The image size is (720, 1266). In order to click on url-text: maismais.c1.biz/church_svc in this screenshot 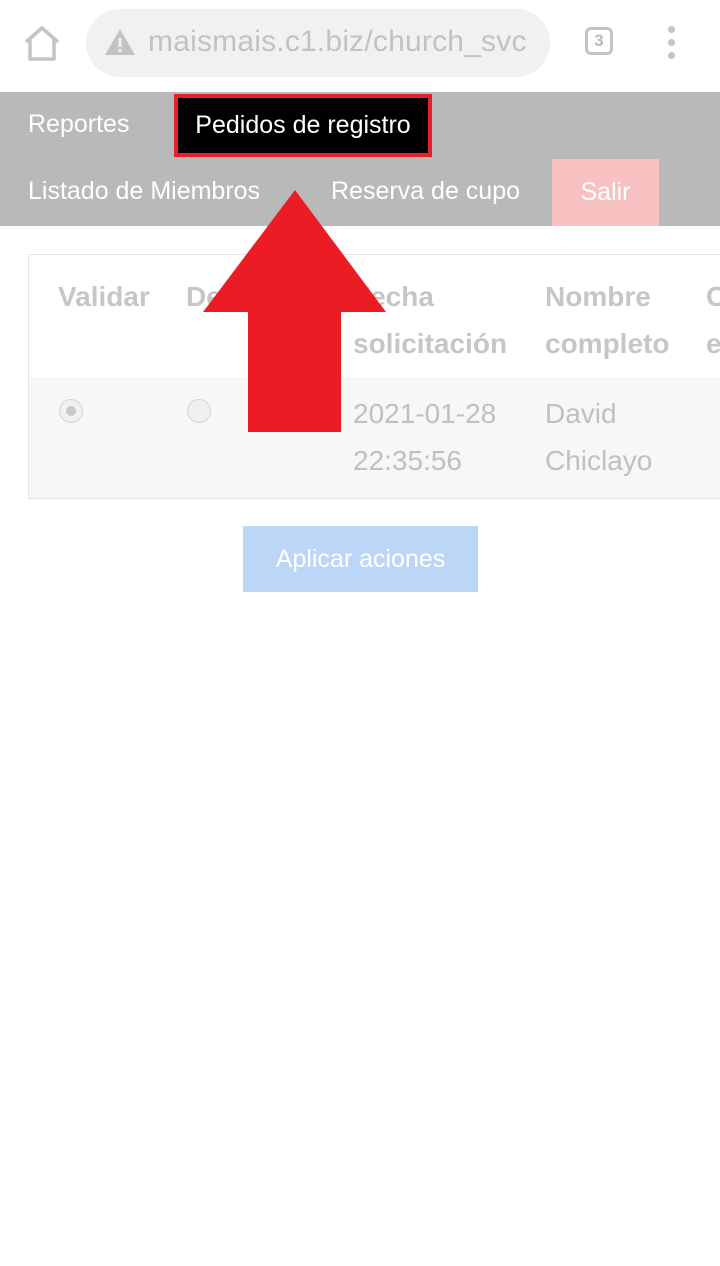, I will do `click(337, 41)`.